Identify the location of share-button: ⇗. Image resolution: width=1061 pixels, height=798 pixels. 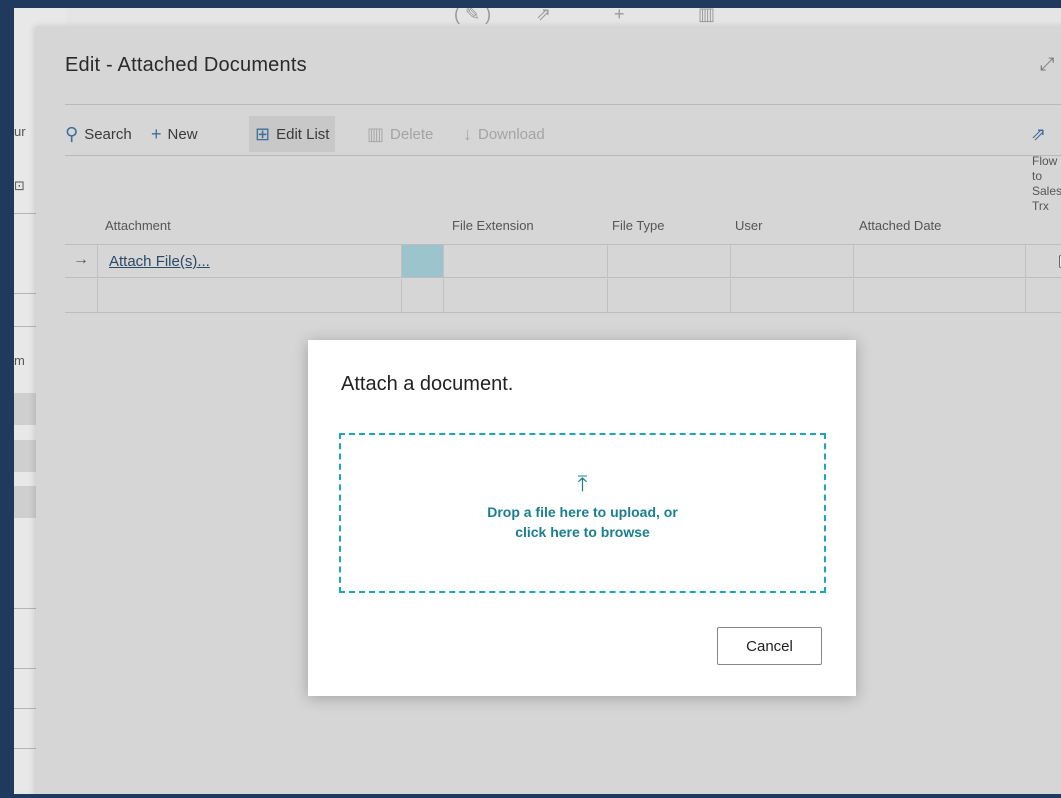
(1038, 134).